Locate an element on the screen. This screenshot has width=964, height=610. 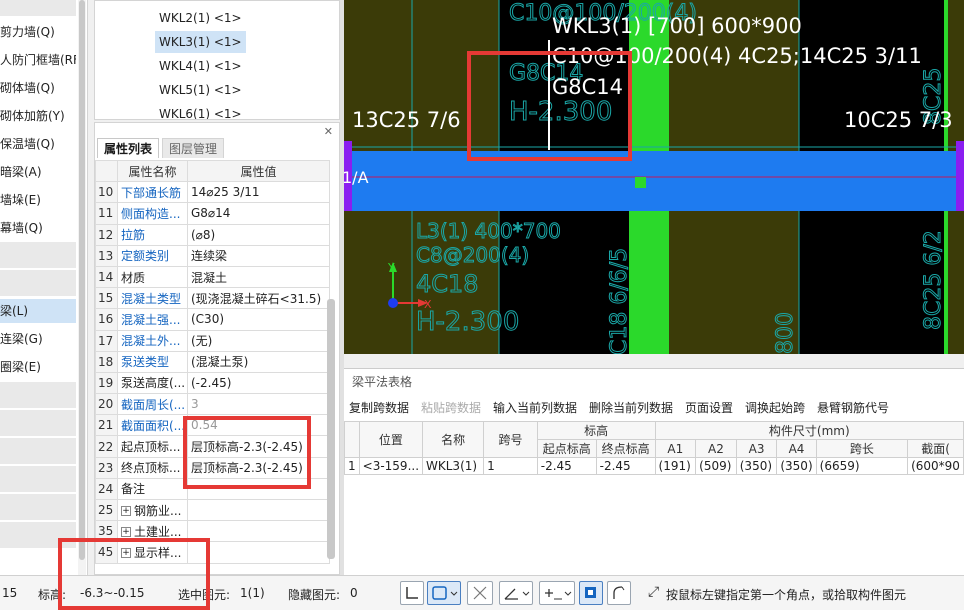
property-row: 18 泵送类型 (混凝土泵) is located at coordinates (212, 361).